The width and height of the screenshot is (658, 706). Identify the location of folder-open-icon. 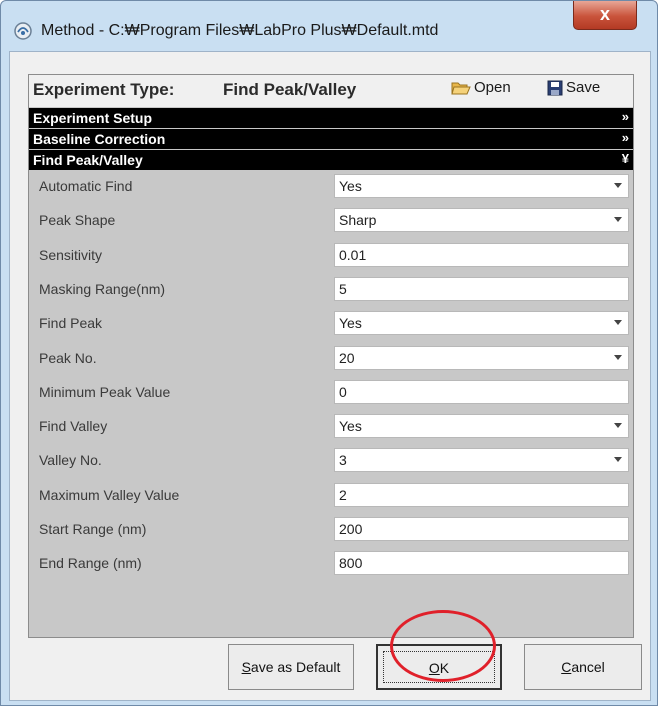
(461, 88).